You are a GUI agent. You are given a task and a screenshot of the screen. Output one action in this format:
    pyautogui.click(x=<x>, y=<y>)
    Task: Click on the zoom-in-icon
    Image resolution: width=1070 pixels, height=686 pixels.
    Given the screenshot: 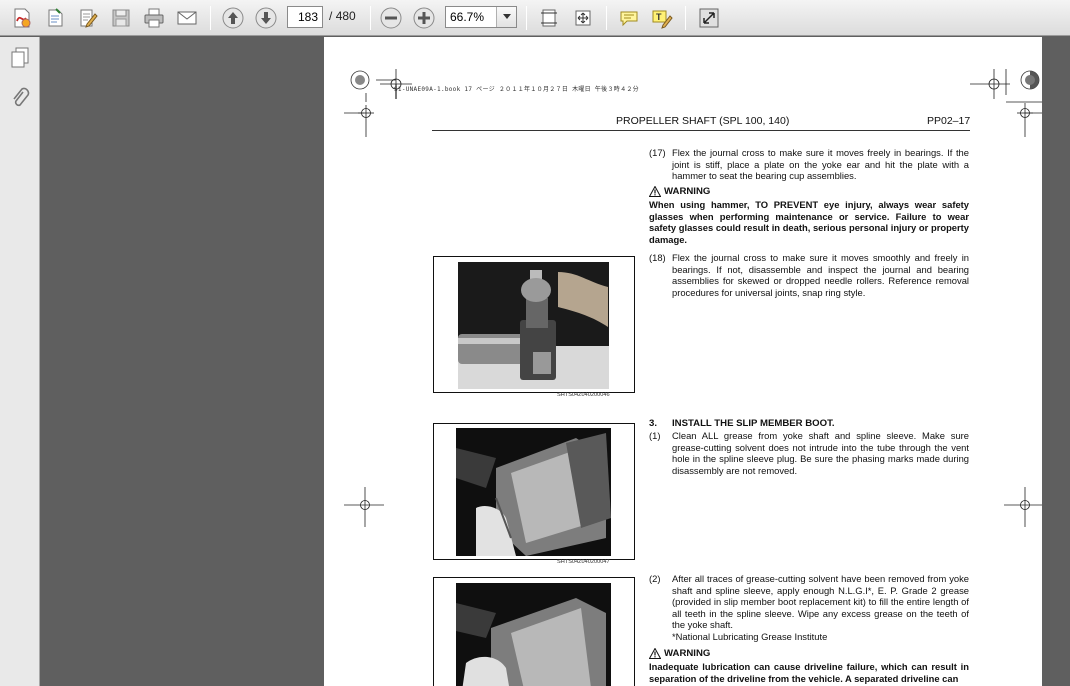 What is the action you would take?
    pyautogui.click(x=424, y=18)
    